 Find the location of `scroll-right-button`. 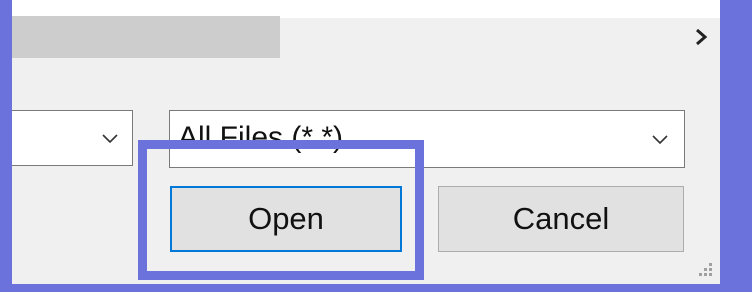

scroll-right-button is located at coordinates (701, 37).